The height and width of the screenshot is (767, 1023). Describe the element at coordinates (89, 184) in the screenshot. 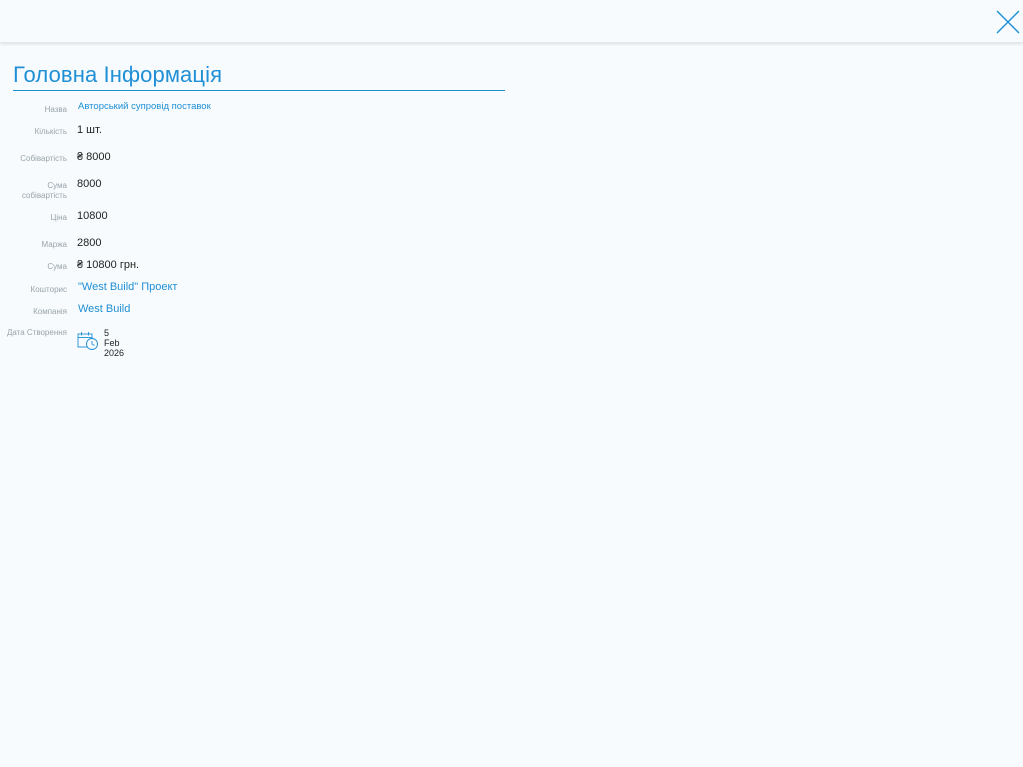

I see `field-cost-sum-value: 8000` at that location.